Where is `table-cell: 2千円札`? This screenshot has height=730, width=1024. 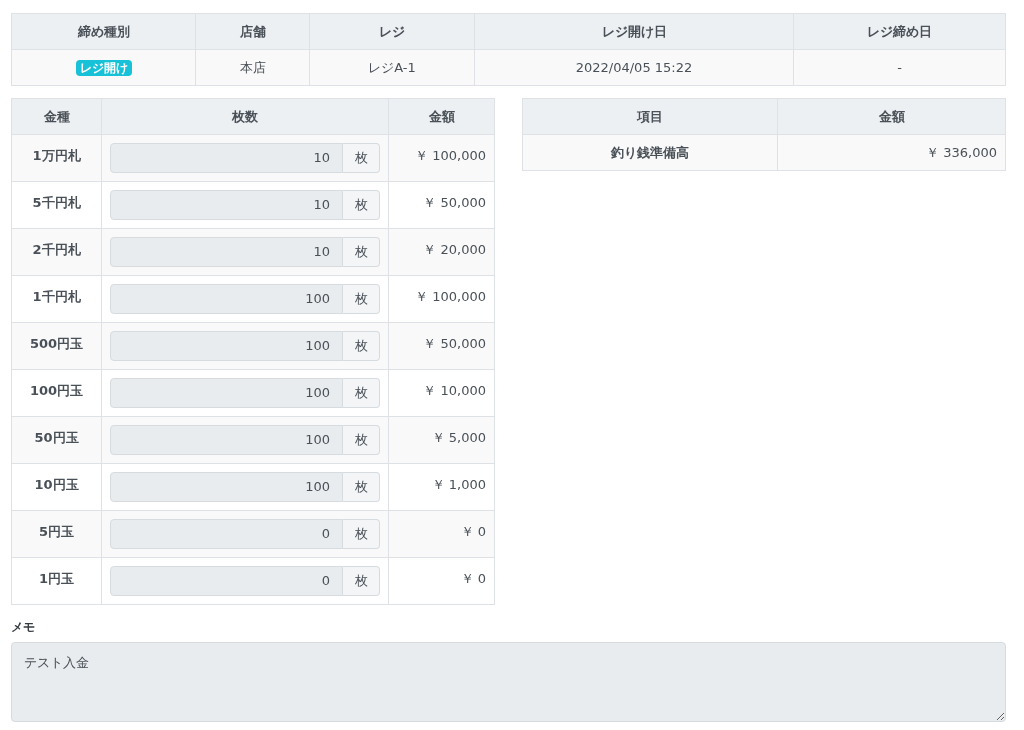
table-cell: 2千円札 is located at coordinates (56, 252).